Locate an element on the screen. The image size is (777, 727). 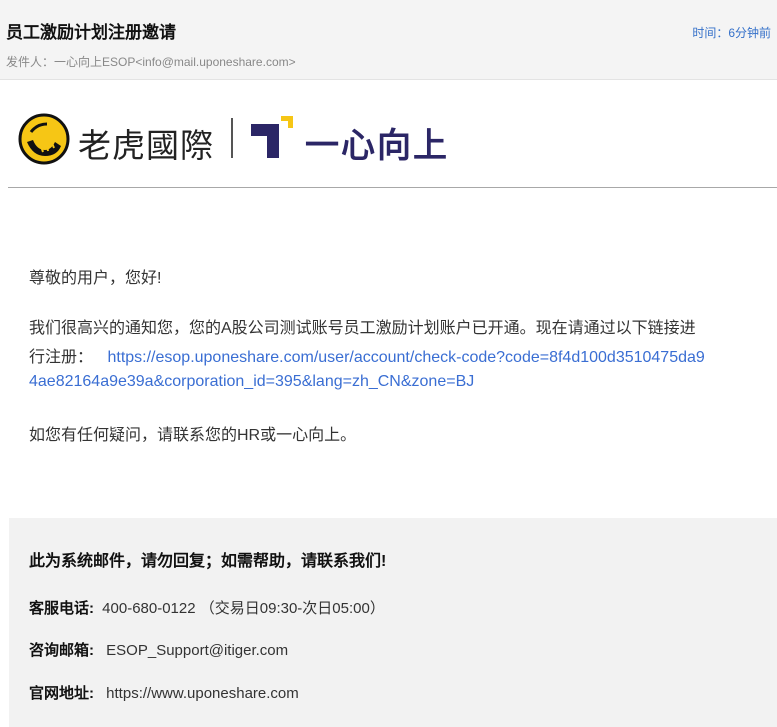
email-label: 咨询邮箱: is located at coordinates (61, 650).